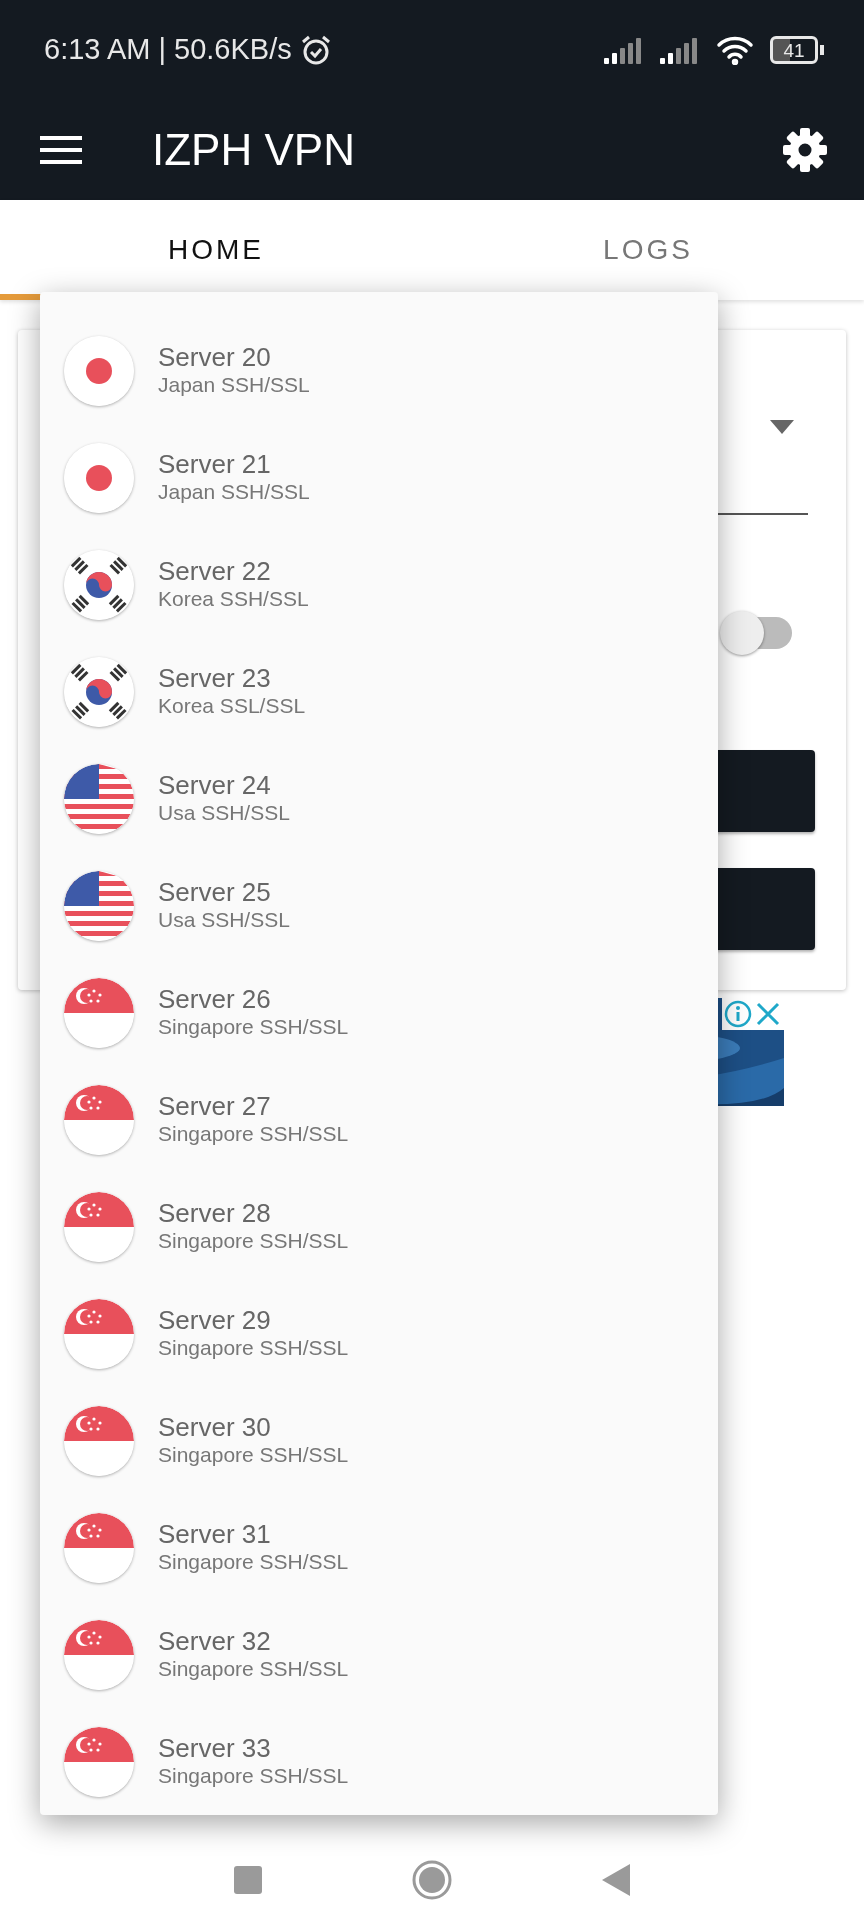  I want to click on server-protocol: Korea SSL/SSL, so click(232, 706).